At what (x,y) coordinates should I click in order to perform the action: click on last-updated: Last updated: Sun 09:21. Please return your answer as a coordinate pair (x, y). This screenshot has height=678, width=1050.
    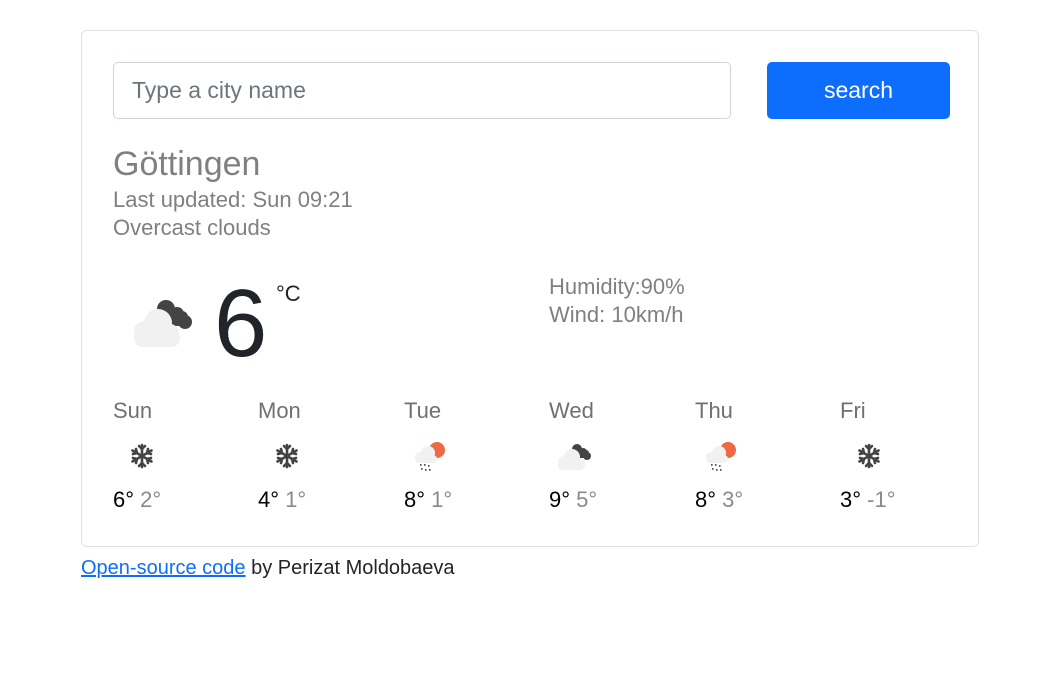
    Looking at the image, I should click on (233, 199).